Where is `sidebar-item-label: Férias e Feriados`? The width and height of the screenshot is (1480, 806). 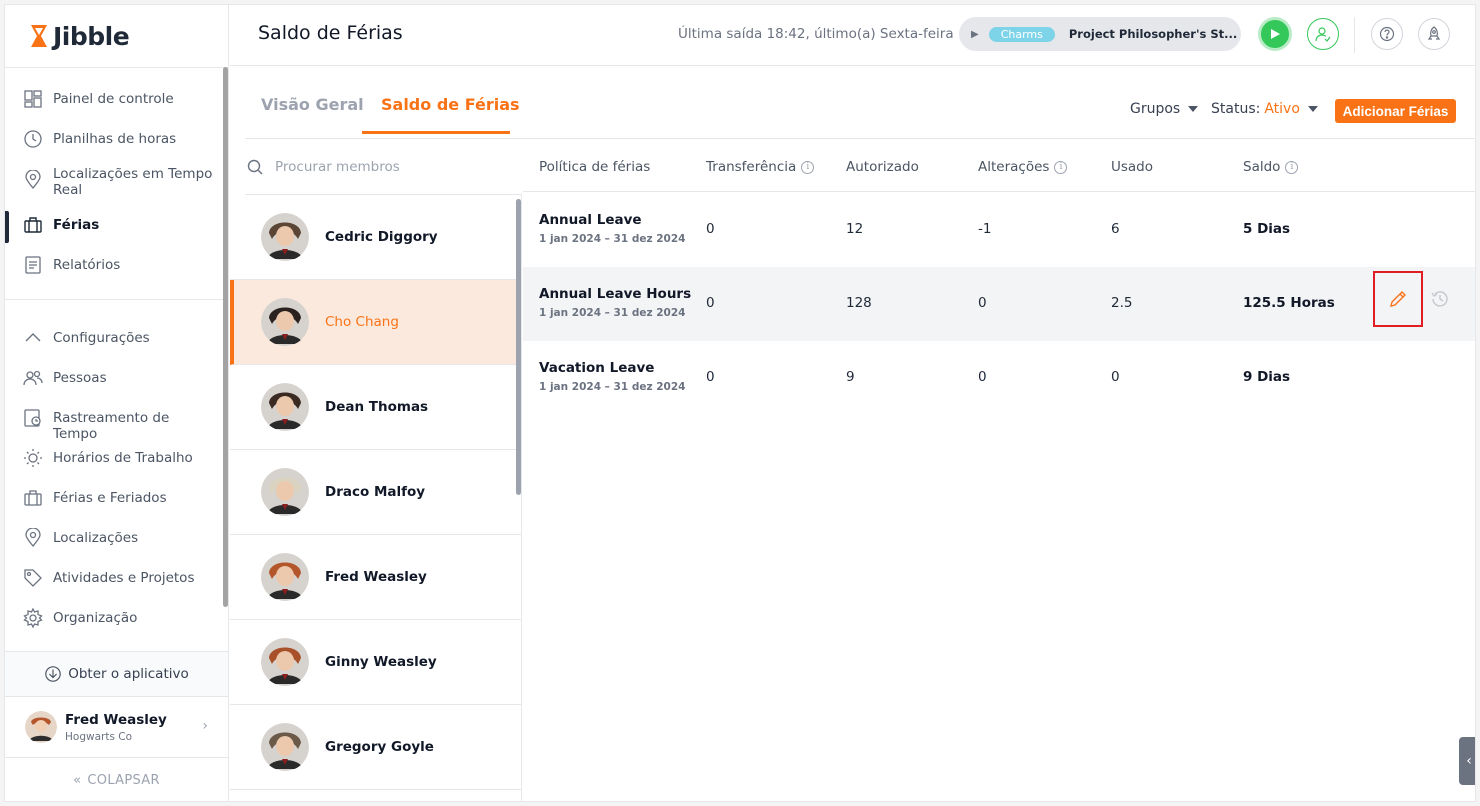
sidebar-item-label: Férias e Feriados is located at coordinates (110, 498).